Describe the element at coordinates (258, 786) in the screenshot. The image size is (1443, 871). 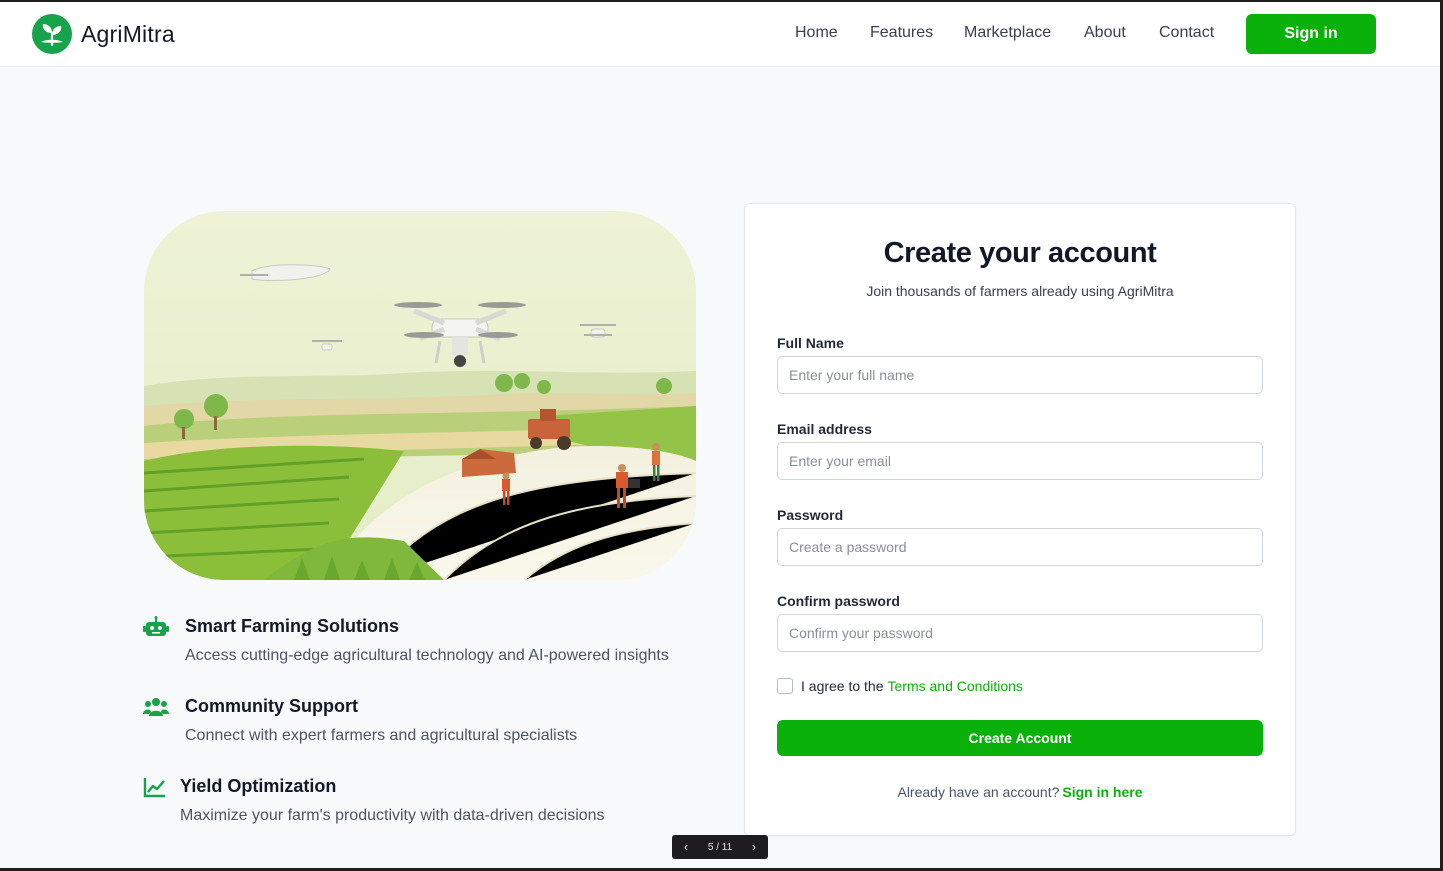
I see `feature-title: Yield Optimization` at that location.